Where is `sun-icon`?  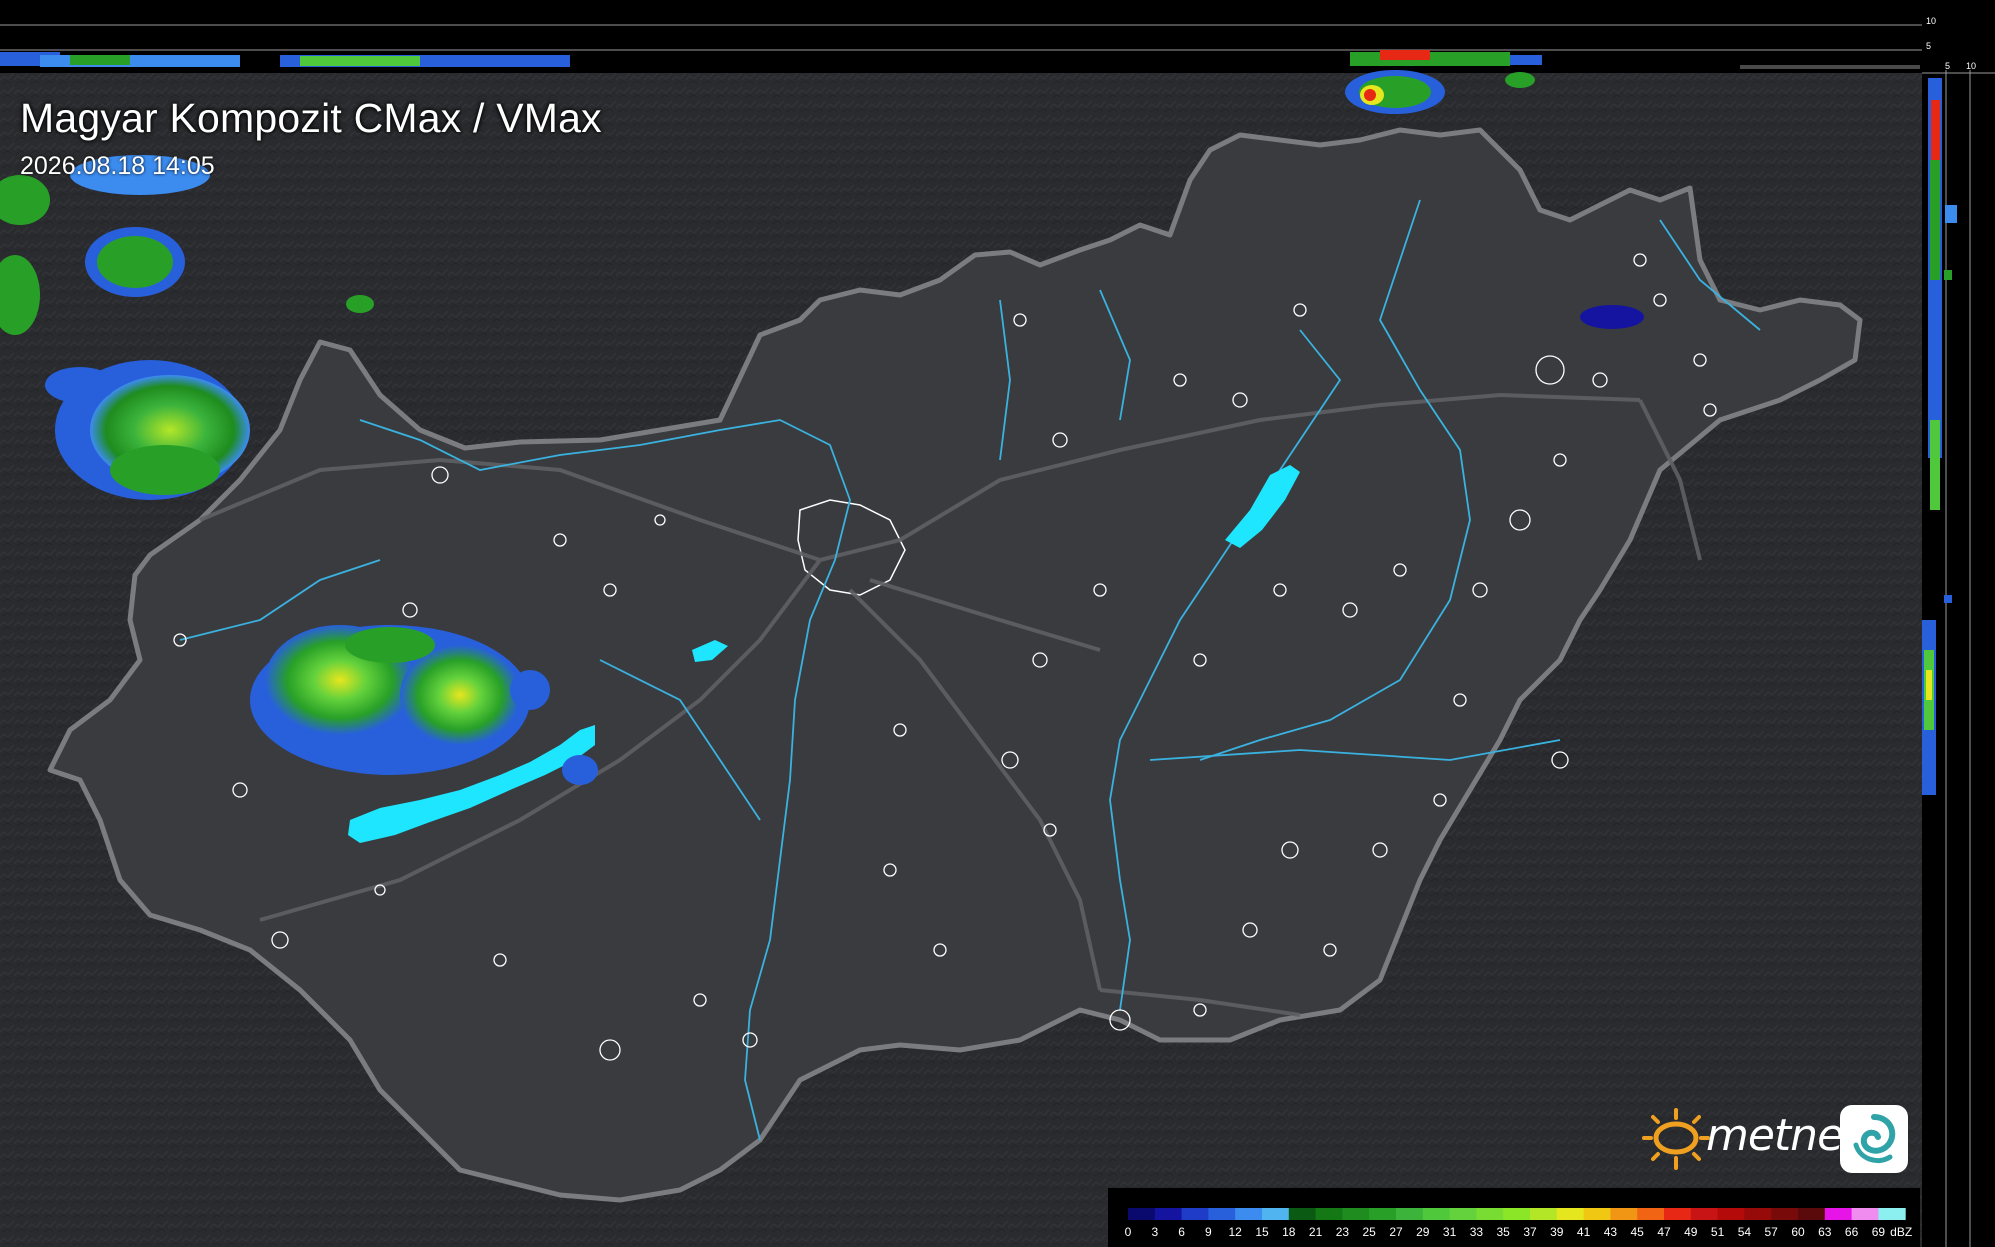
sun-icon is located at coordinates (1676, 1139).